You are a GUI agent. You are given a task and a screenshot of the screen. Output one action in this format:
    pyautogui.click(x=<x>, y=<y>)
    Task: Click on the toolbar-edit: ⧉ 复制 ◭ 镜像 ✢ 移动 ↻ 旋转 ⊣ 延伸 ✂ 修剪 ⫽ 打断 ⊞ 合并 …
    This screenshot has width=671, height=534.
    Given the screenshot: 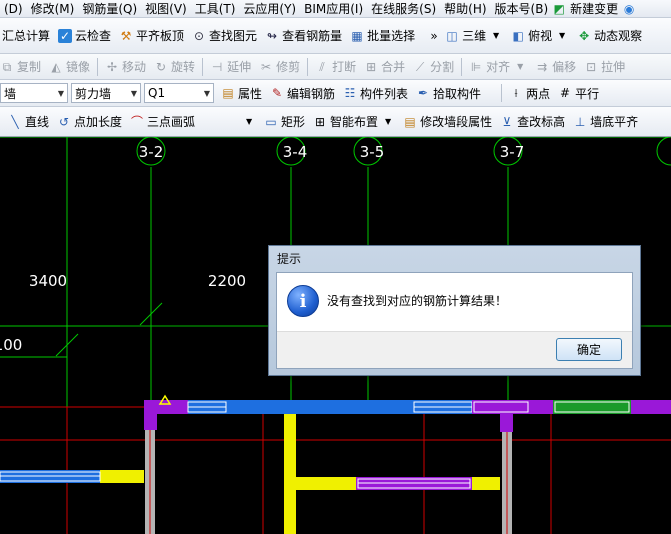 What is the action you would take?
    pyautogui.click(x=335, y=67)
    